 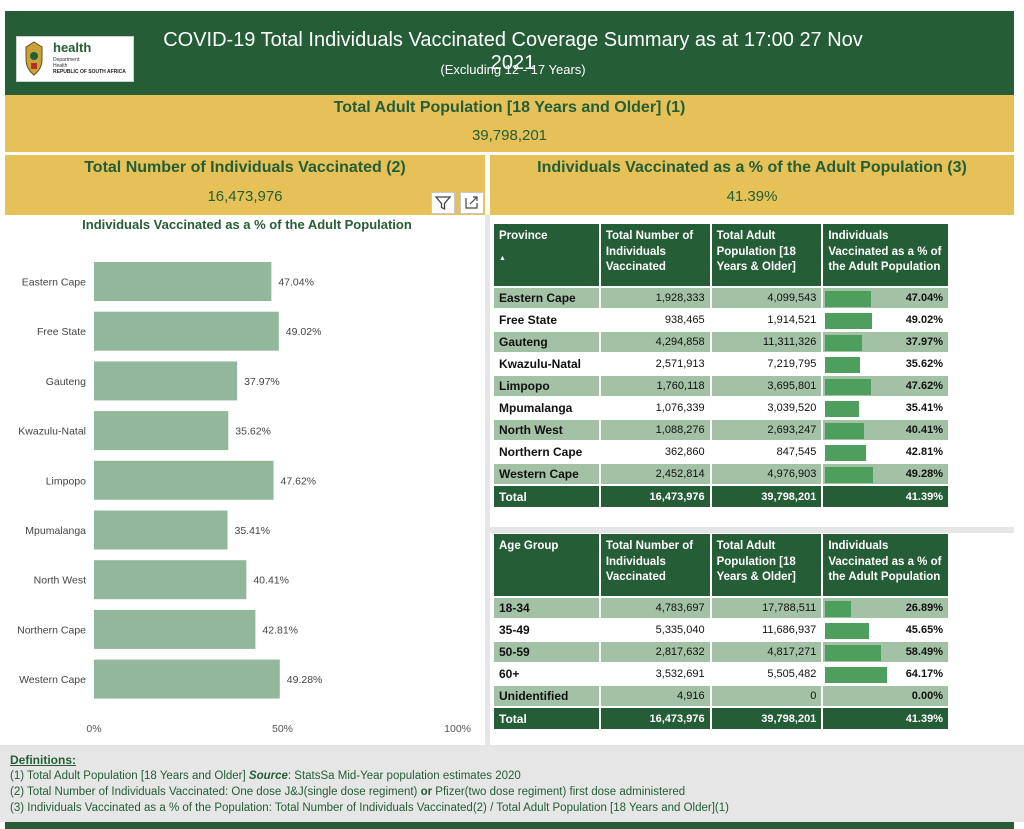 I want to click on population-cell: 0, so click(x=767, y=695).